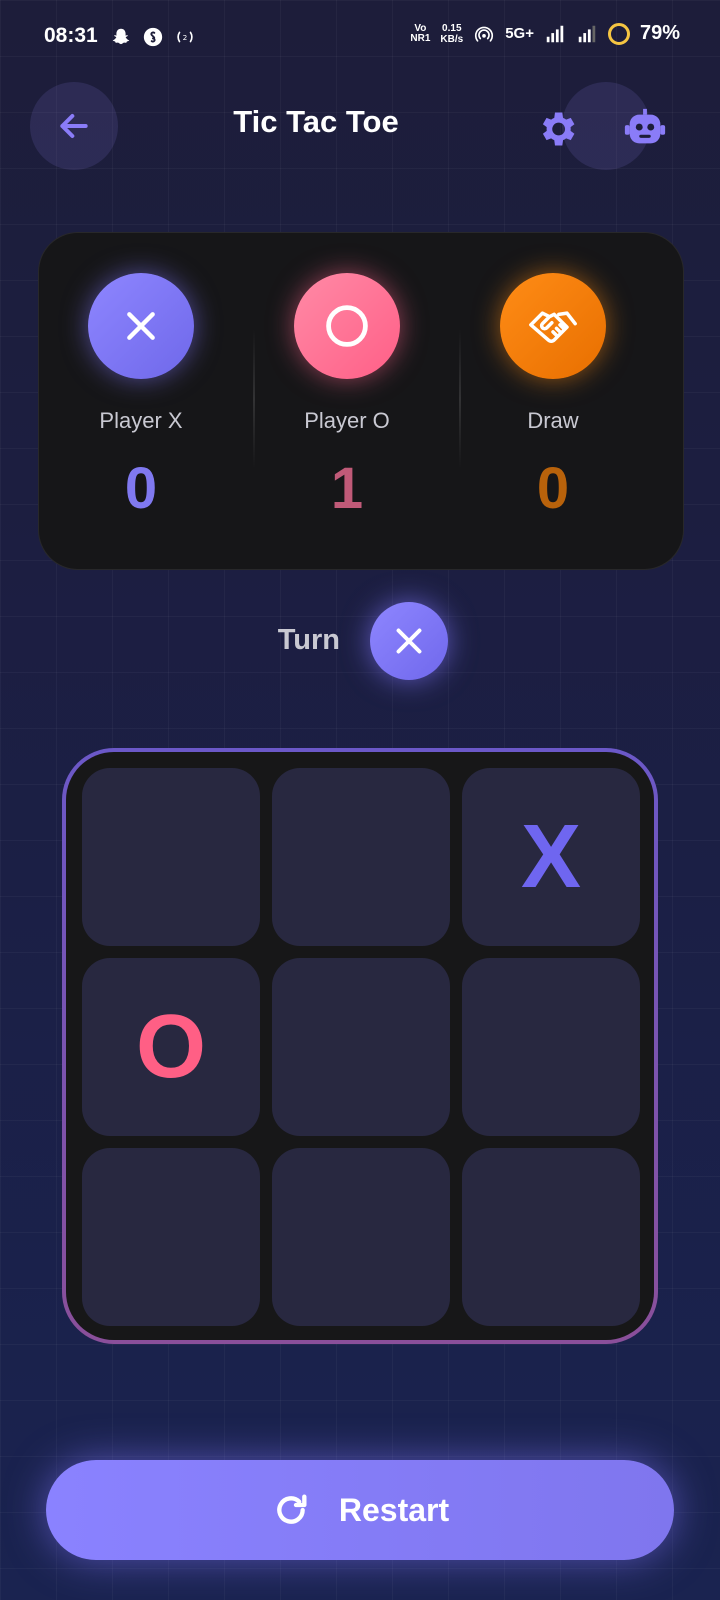  I want to click on volte-badge: Vo NR1, so click(420, 33).